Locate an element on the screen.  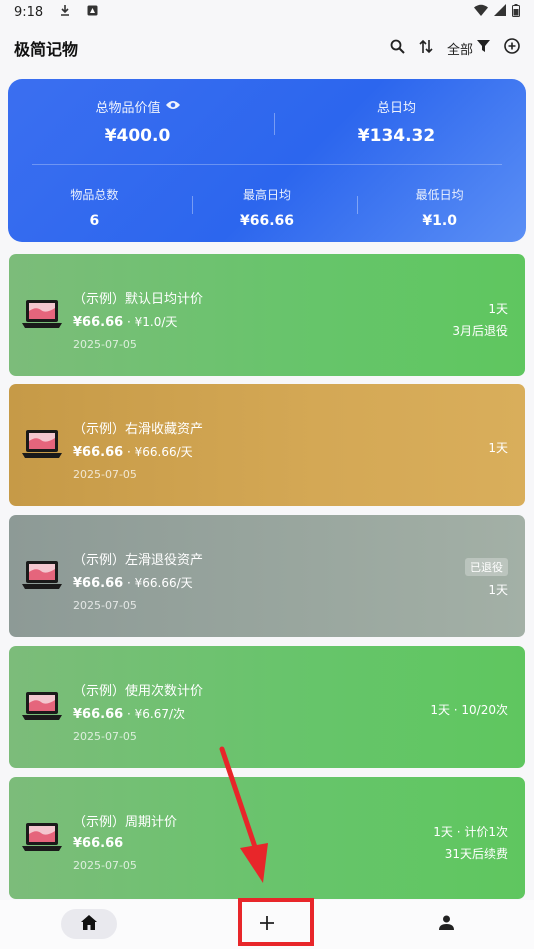
total-daily: ¥134.32 is located at coordinates (396, 136).